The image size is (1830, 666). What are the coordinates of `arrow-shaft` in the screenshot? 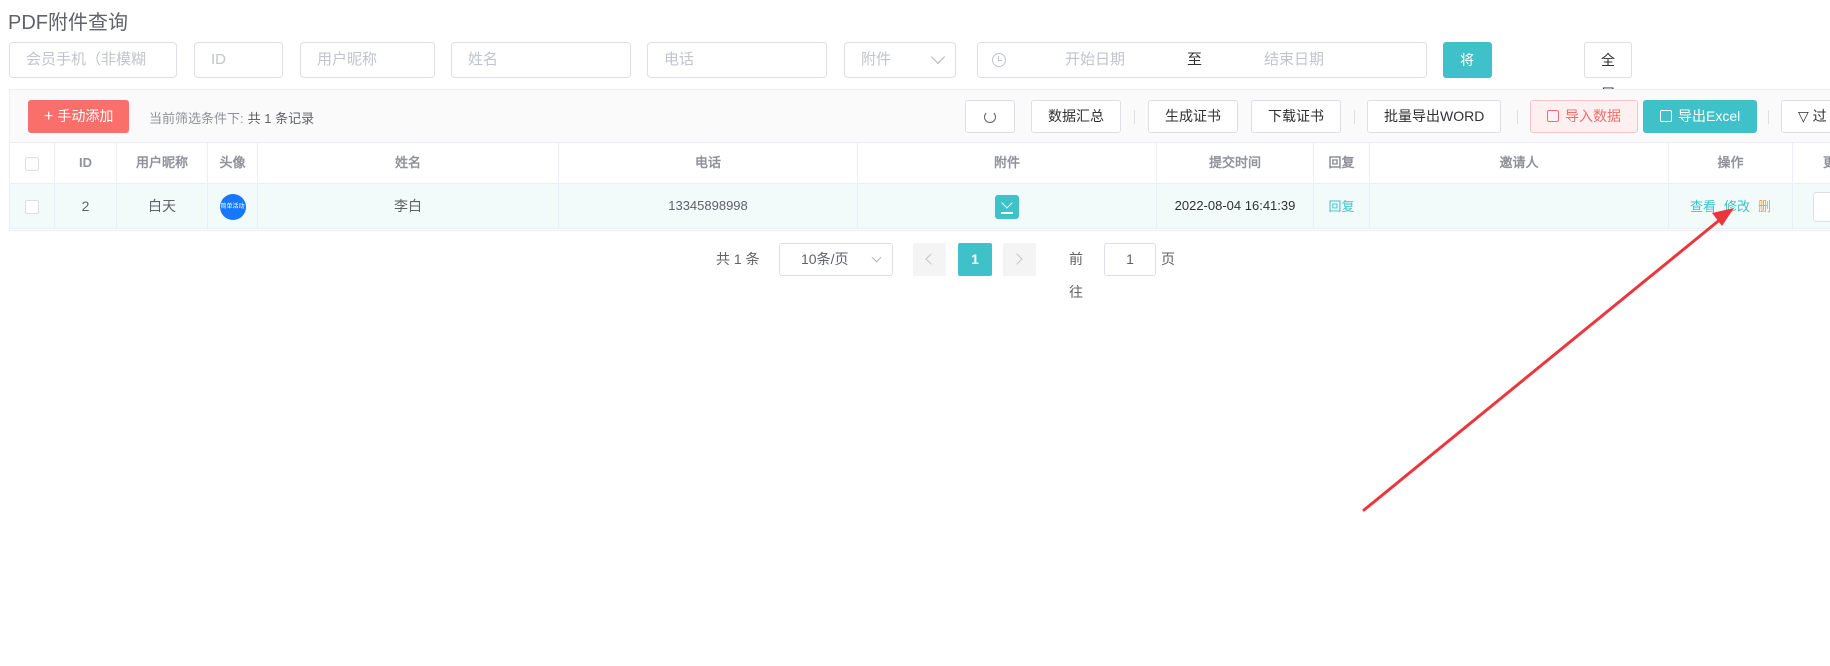 It's located at (1543, 364).